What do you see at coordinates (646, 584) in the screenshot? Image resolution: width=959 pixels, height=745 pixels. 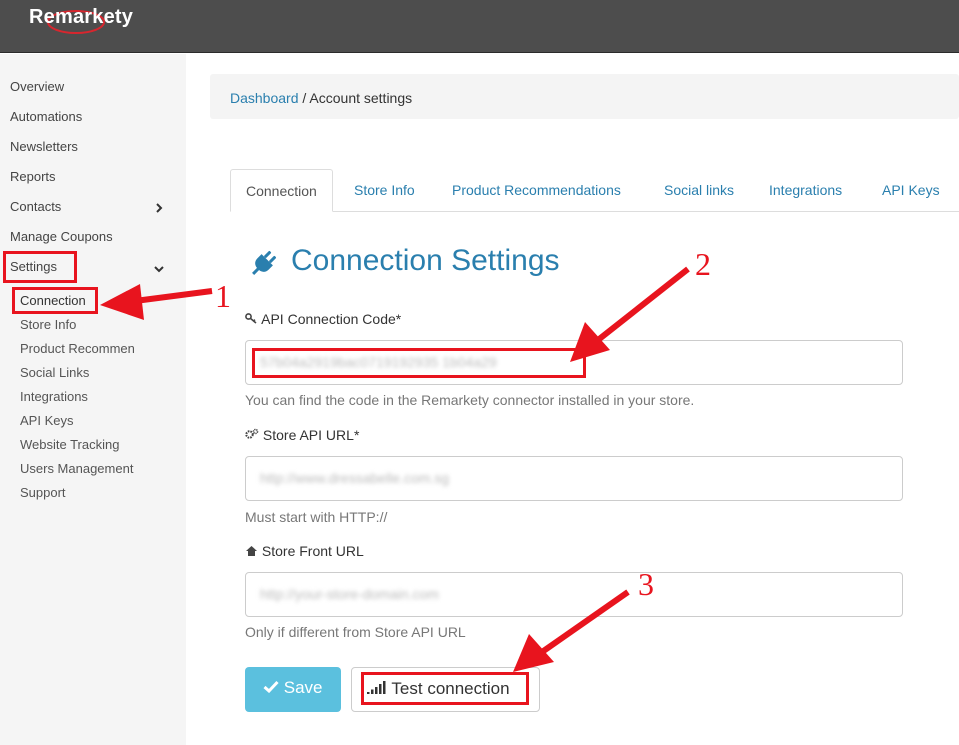 I see `annotation-number-3: 3` at bounding box center [646, 584].